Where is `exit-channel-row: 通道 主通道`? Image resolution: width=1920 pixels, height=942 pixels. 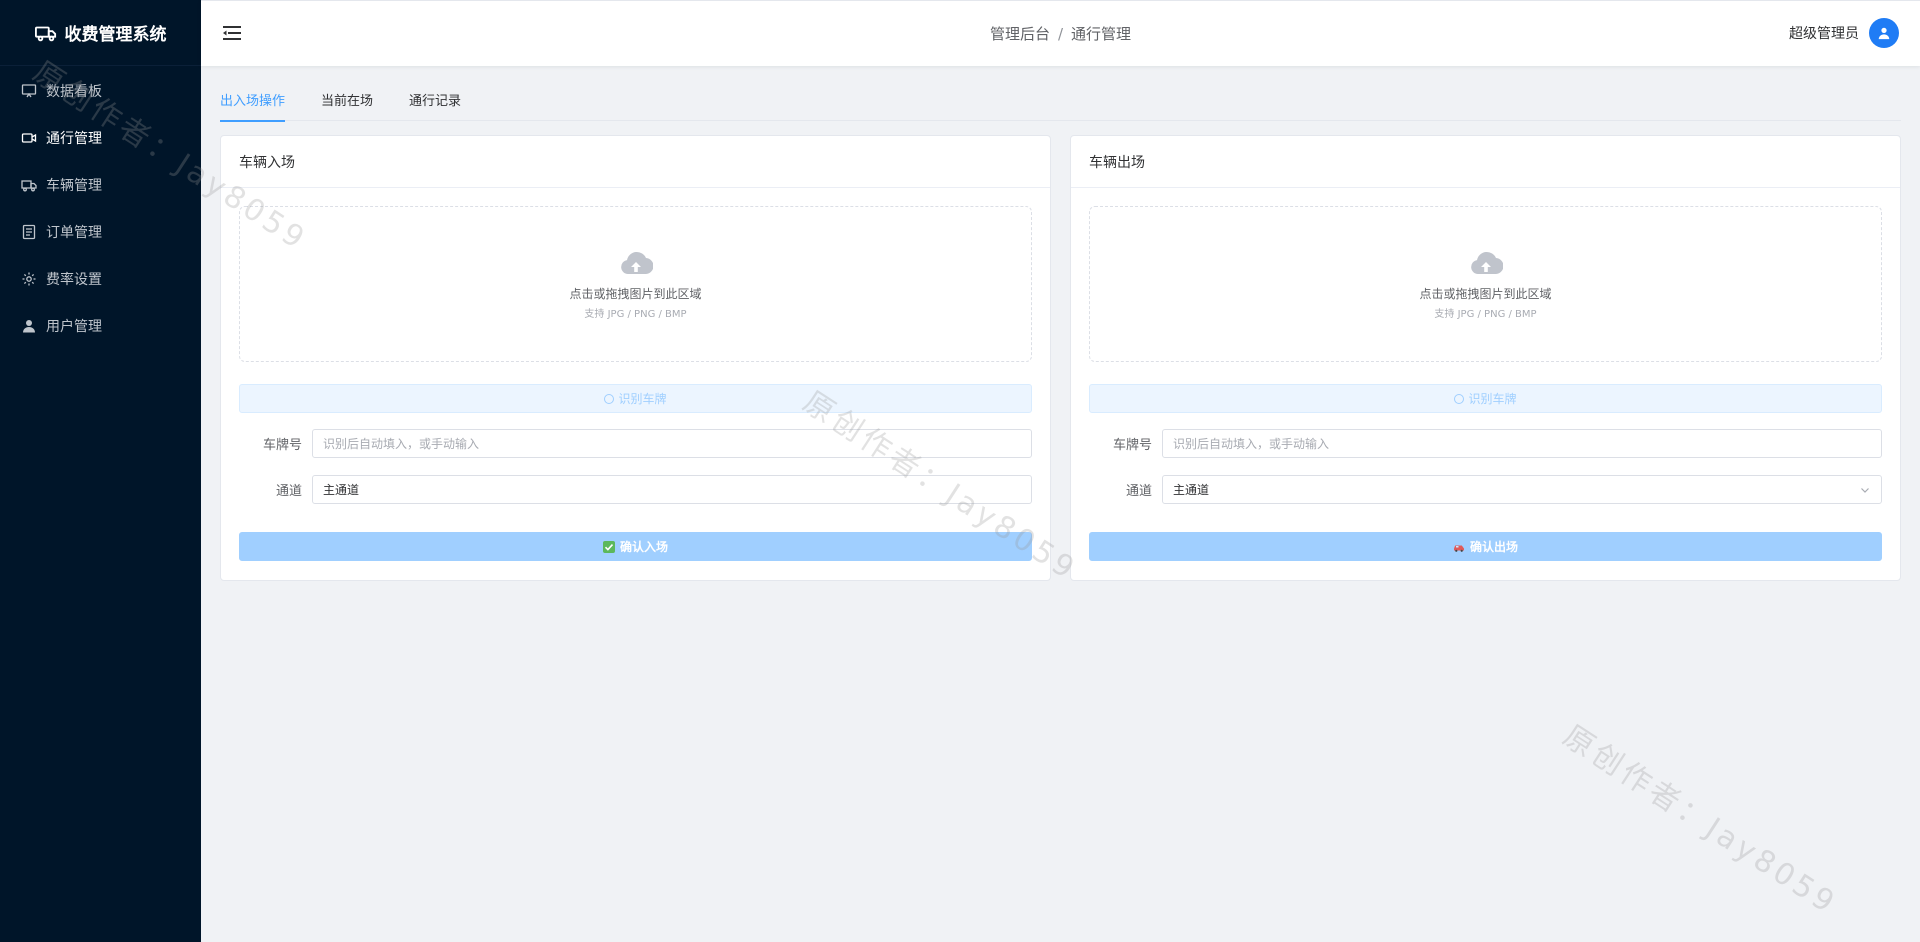 exit-channel-row: 通道 主通道 is located at coordinates (1485, 489).